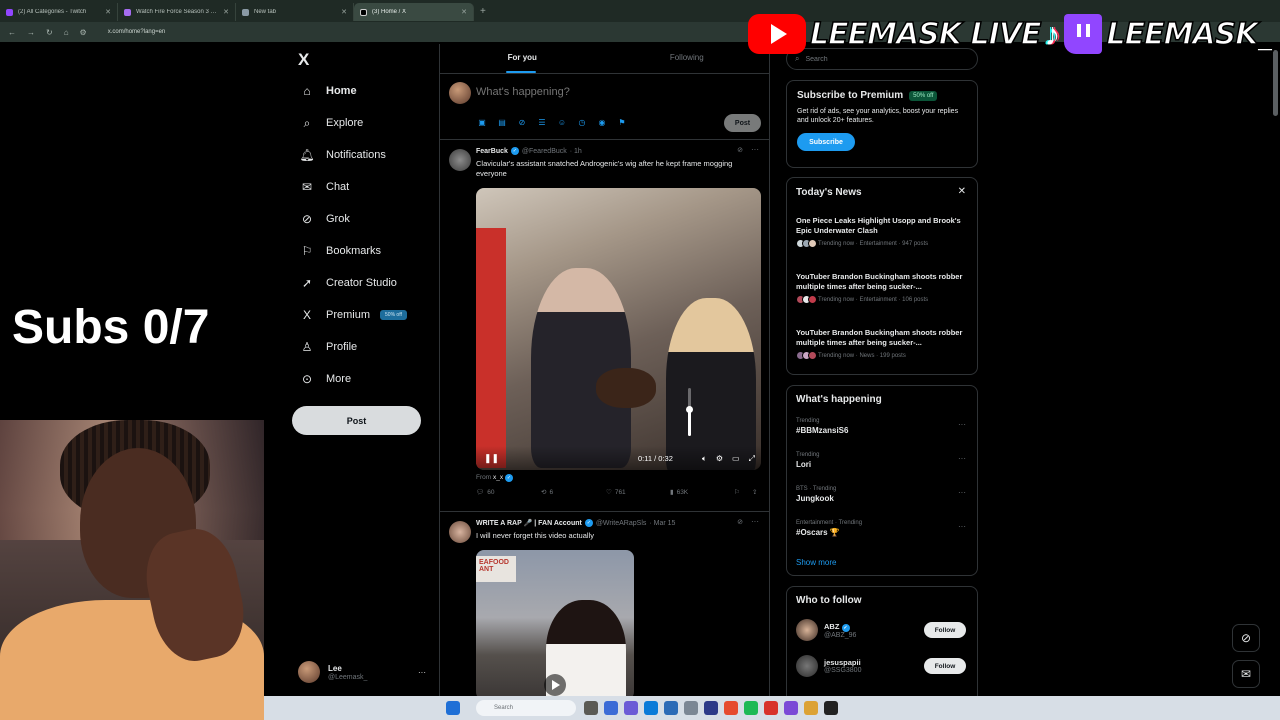 Image resolution: width=1280 pixels, height=720 pixels. I want to click on post-button: Post, so click(356, 420).